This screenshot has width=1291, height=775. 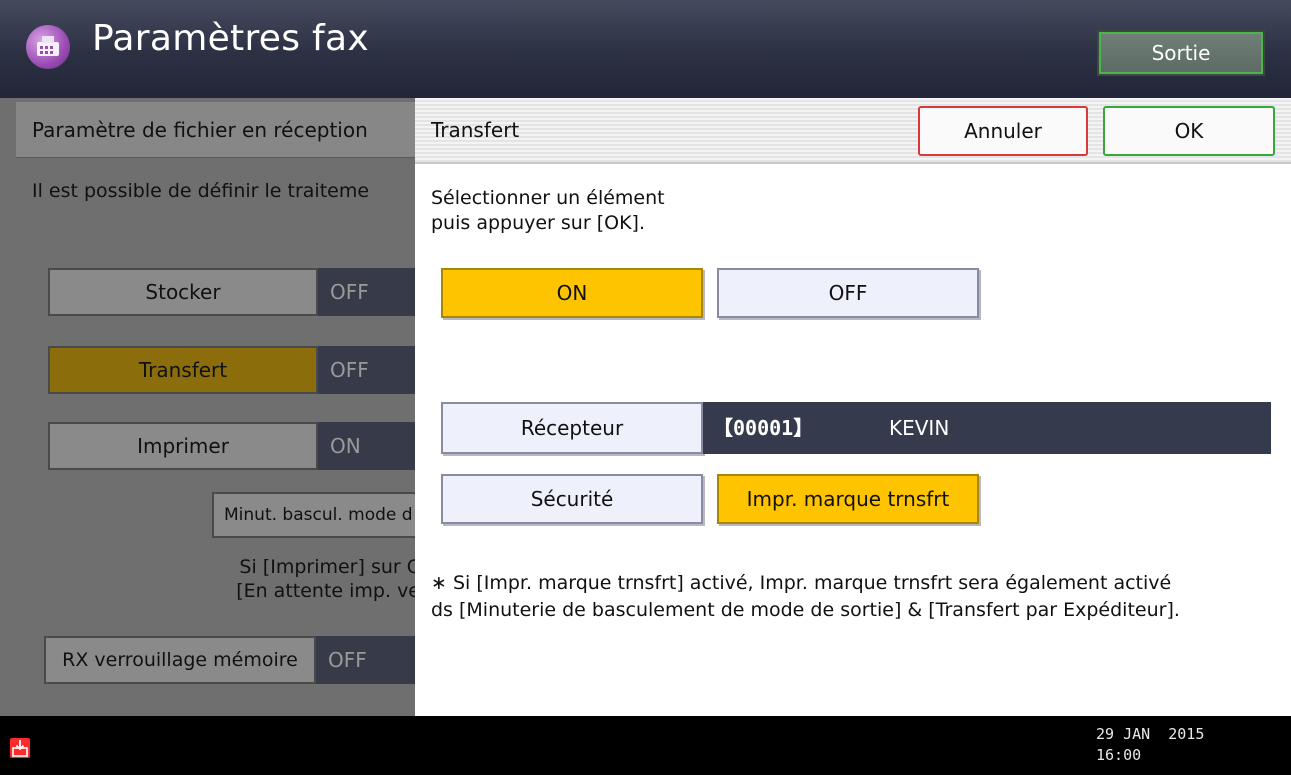 What do you see at coordinates (1150, 745) in the screenshot?
I see `date-time: 29 JAN 2015 16:00` at bounding box center [1150, 745].